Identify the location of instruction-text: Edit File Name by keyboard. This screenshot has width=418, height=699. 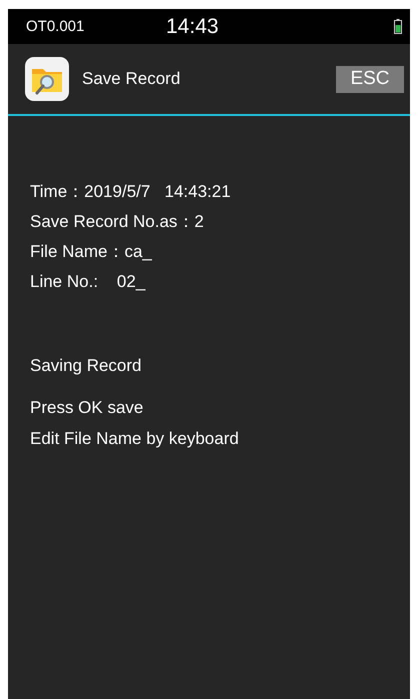
(135, 439).